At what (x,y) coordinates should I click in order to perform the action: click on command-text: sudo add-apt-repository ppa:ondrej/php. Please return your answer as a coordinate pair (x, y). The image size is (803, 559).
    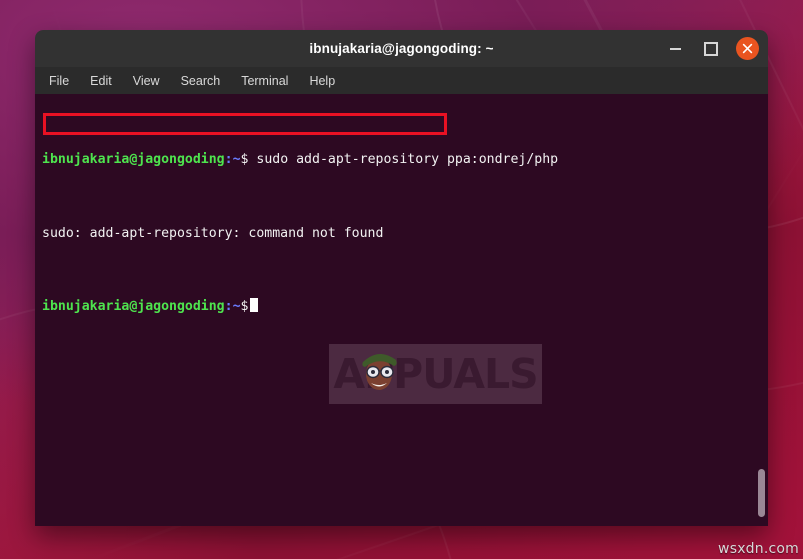
    Looking at the image, I should click on (403, 160).